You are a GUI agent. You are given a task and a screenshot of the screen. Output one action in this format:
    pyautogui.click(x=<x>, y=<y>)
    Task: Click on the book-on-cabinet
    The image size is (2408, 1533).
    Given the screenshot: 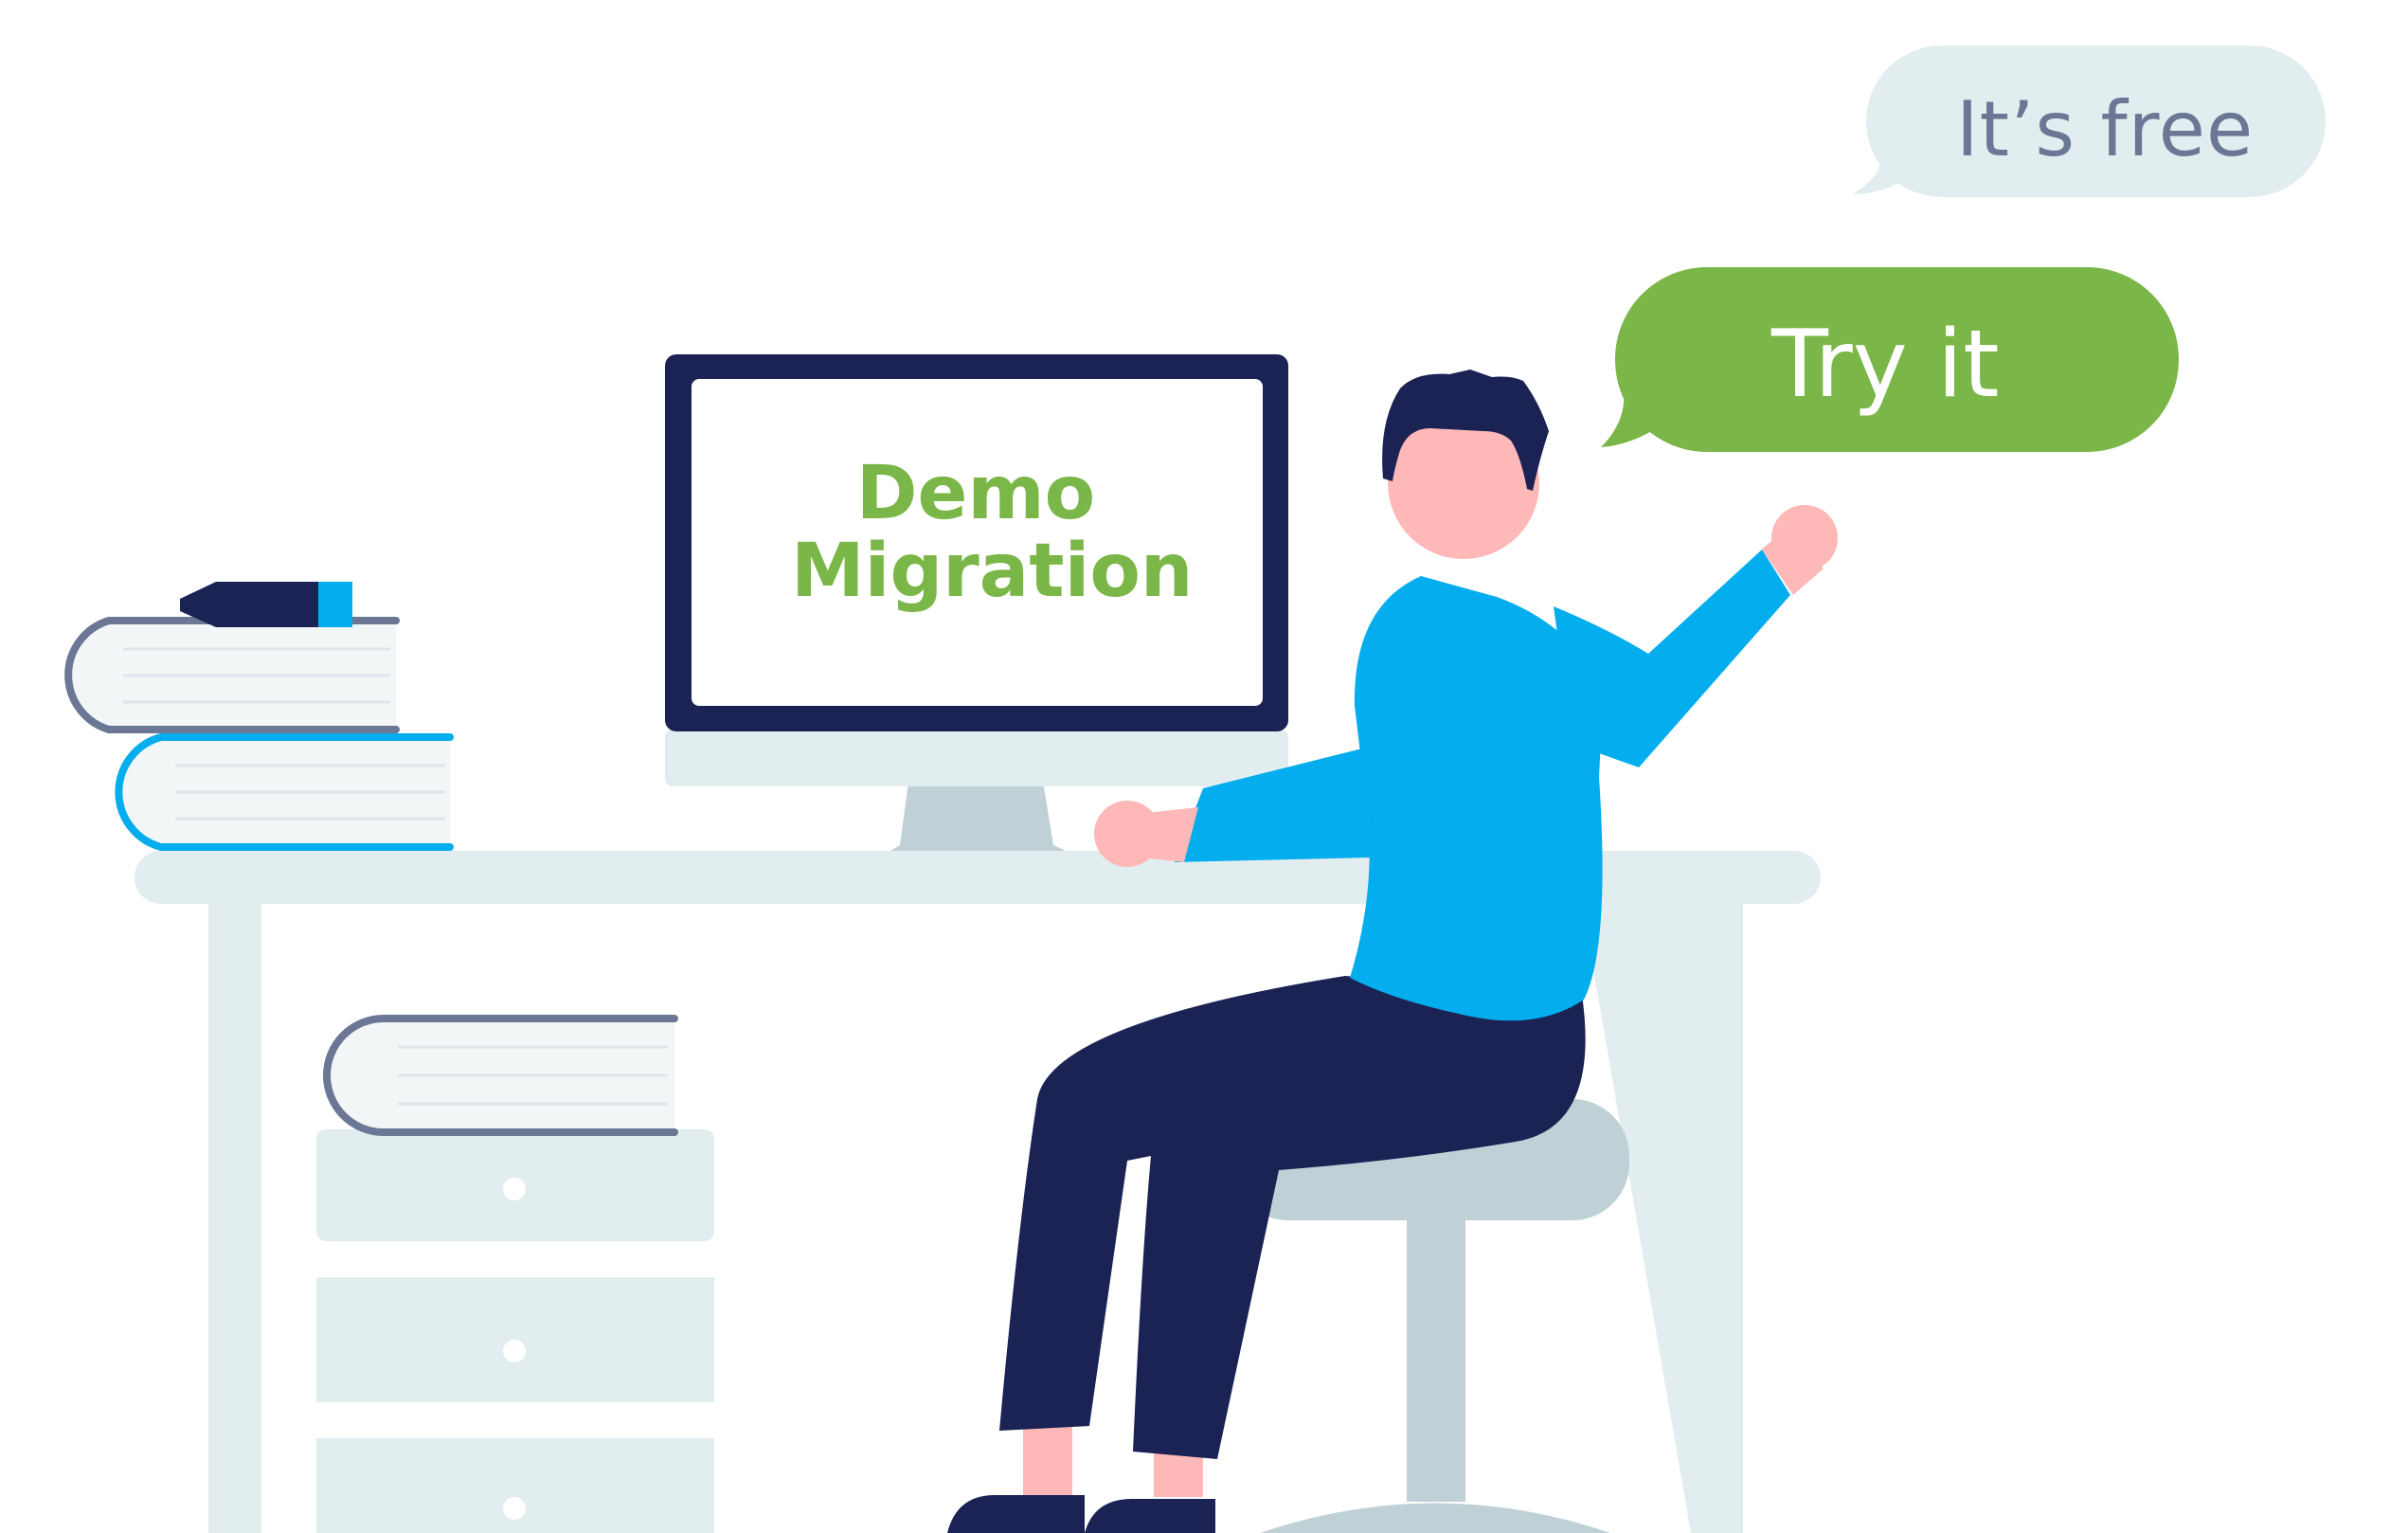 What is the action you would take?
    pyautogui.click(x=500, y=1075)
    